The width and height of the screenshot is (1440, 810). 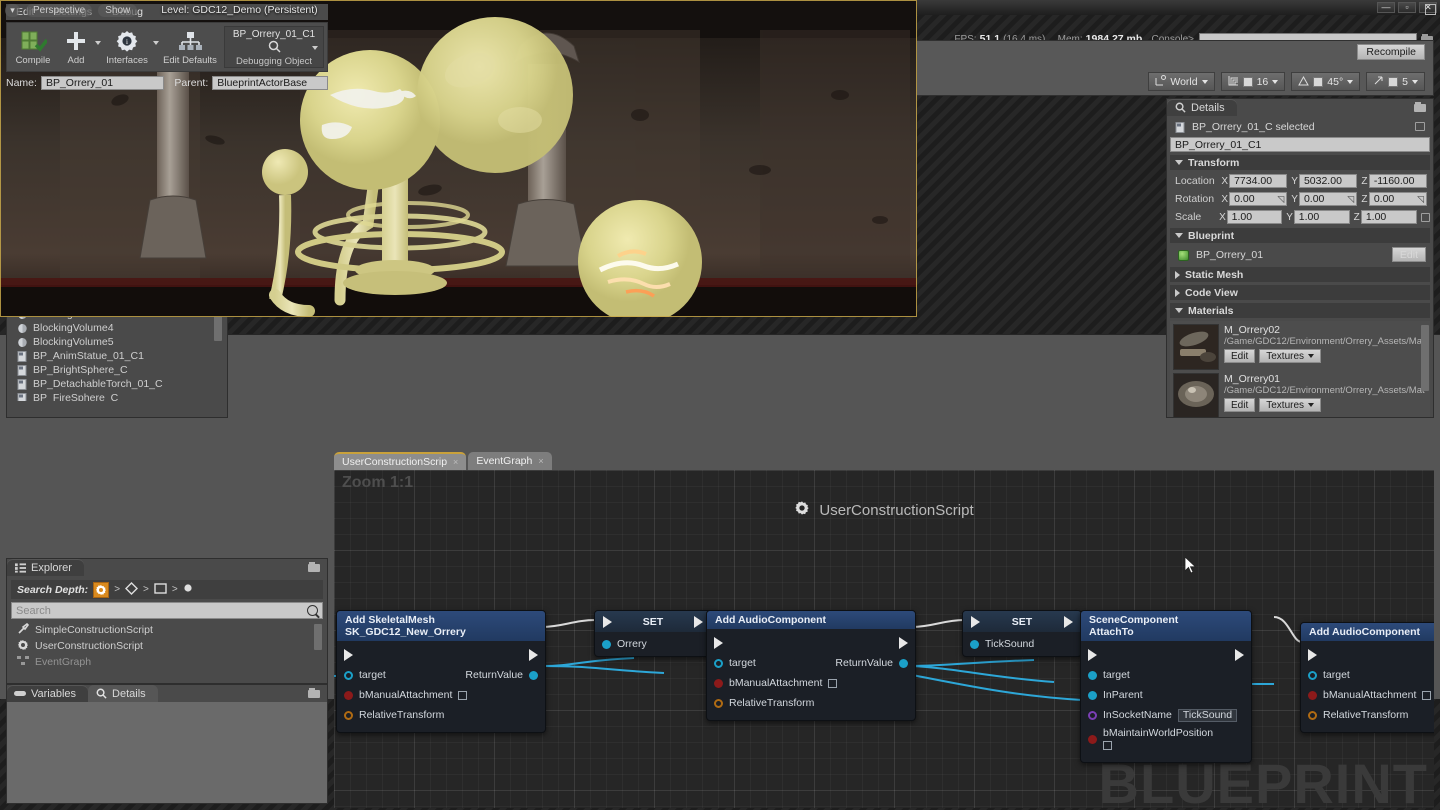 I want to click on angle-toggle, so click(x=1318, y=81).